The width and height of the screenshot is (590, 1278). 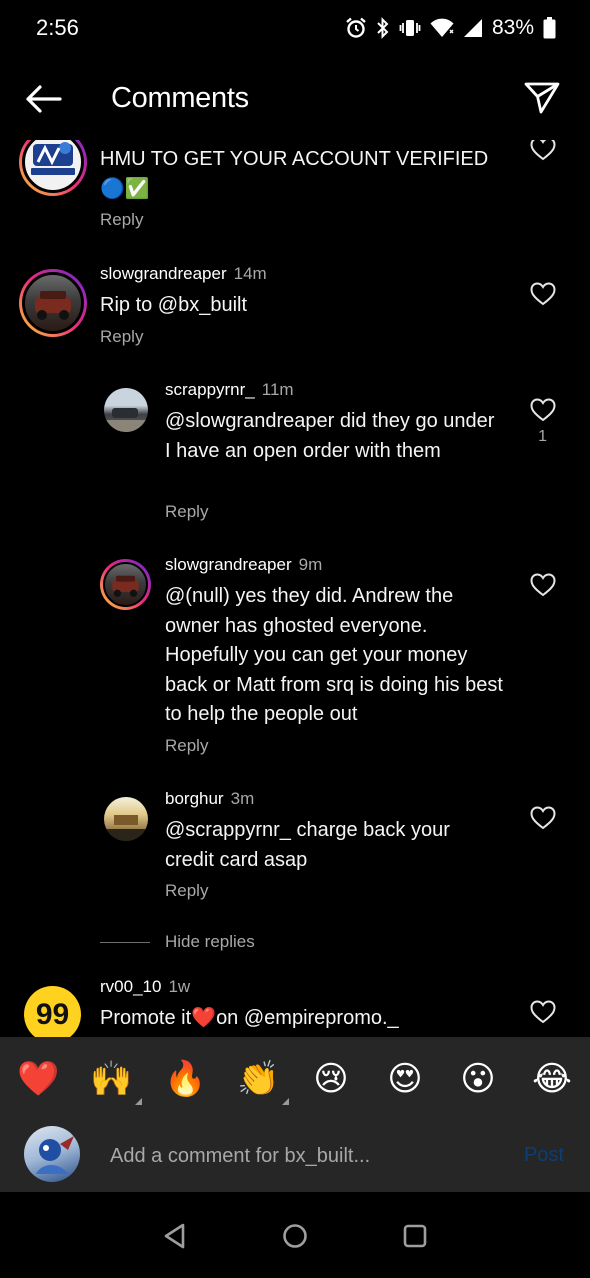 I want to click on home-circle-icon, so click(x=295, y=1236).